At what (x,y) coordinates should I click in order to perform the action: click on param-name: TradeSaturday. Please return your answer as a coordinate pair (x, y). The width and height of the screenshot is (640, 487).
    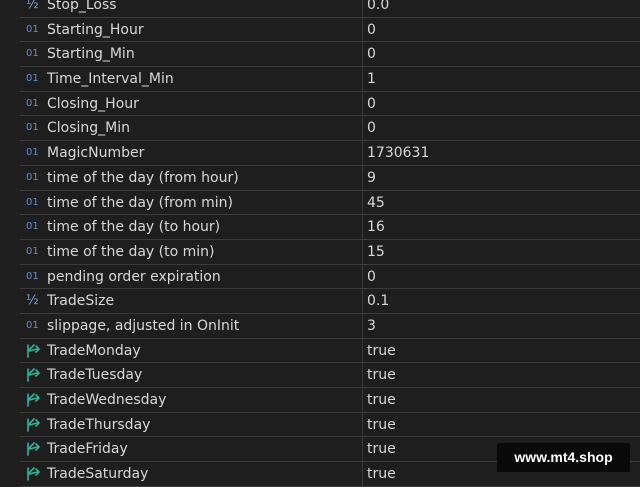
    Looking at the image, I should click on (98, 474).